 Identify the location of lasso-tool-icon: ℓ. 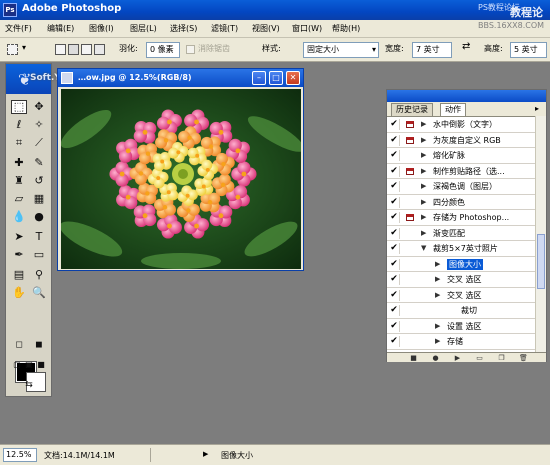
(19, 125).